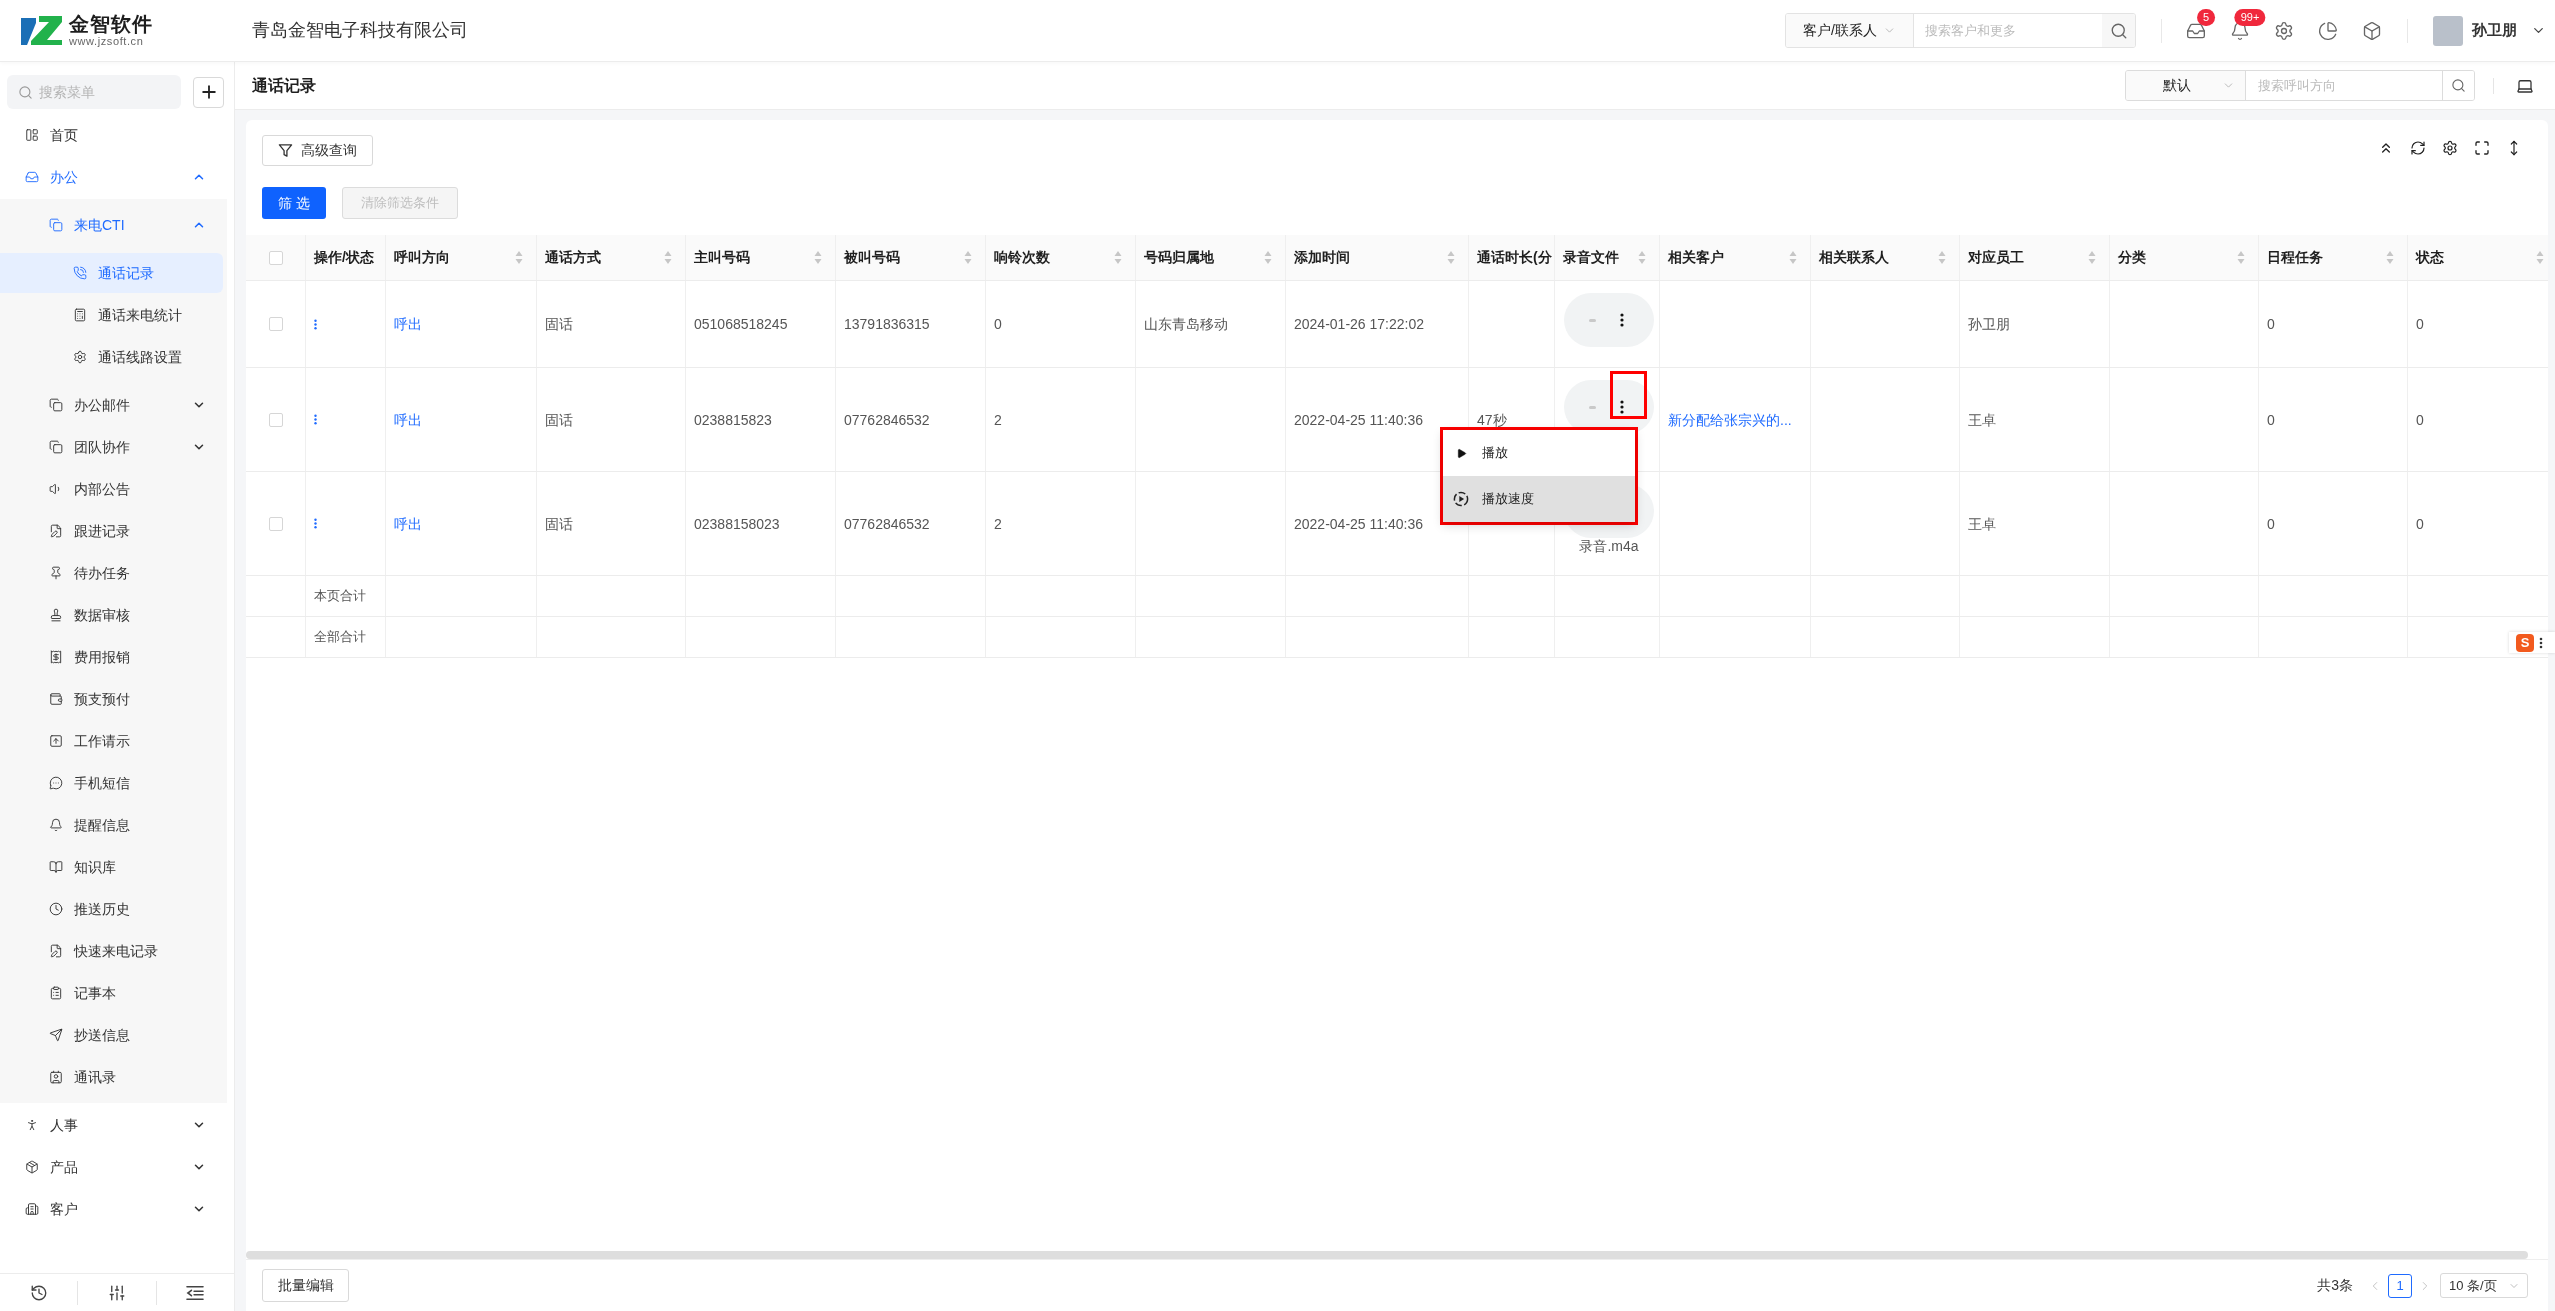 The height and width of the screenshot is (1311, 2555). I want to click on column-header: 主叫号码, so click(722, 257).